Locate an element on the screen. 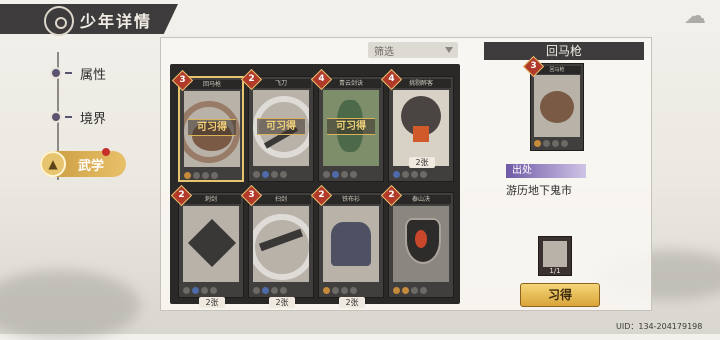 The image size is (720, 340). notification-badge is located at coordinates (106, 152).